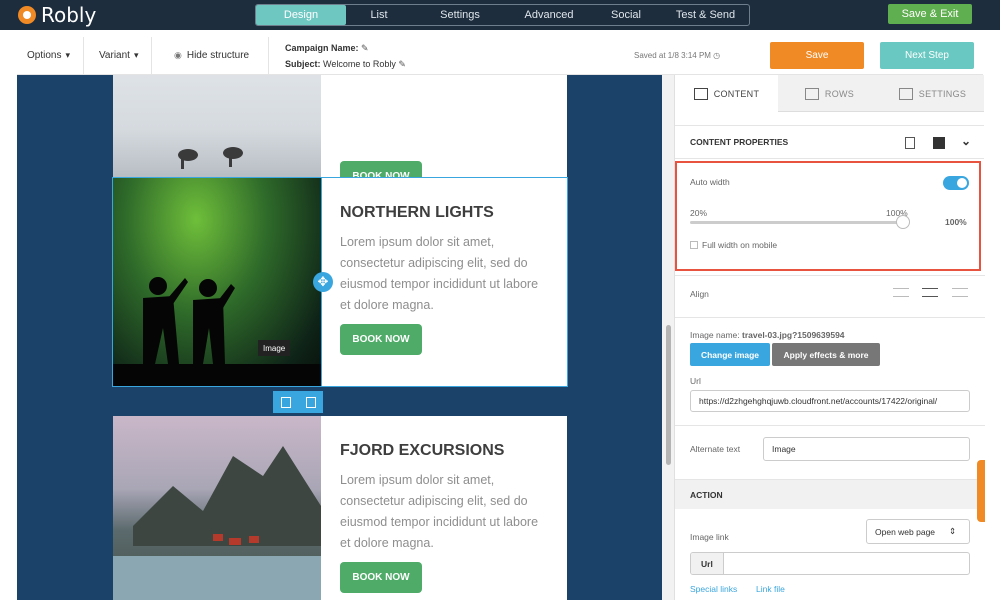 The height and width of the screenshot is (600, 1000). I want to click on trash-icon, so click(910, 143).